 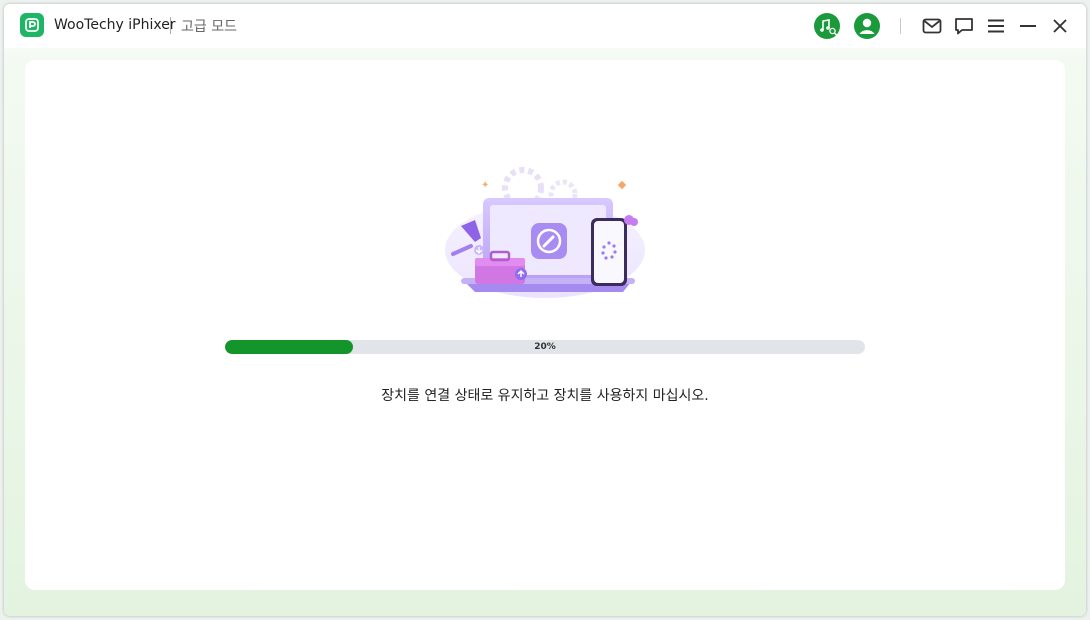 I want to click on progress-bar: 20%, so click(x=545, y=347).